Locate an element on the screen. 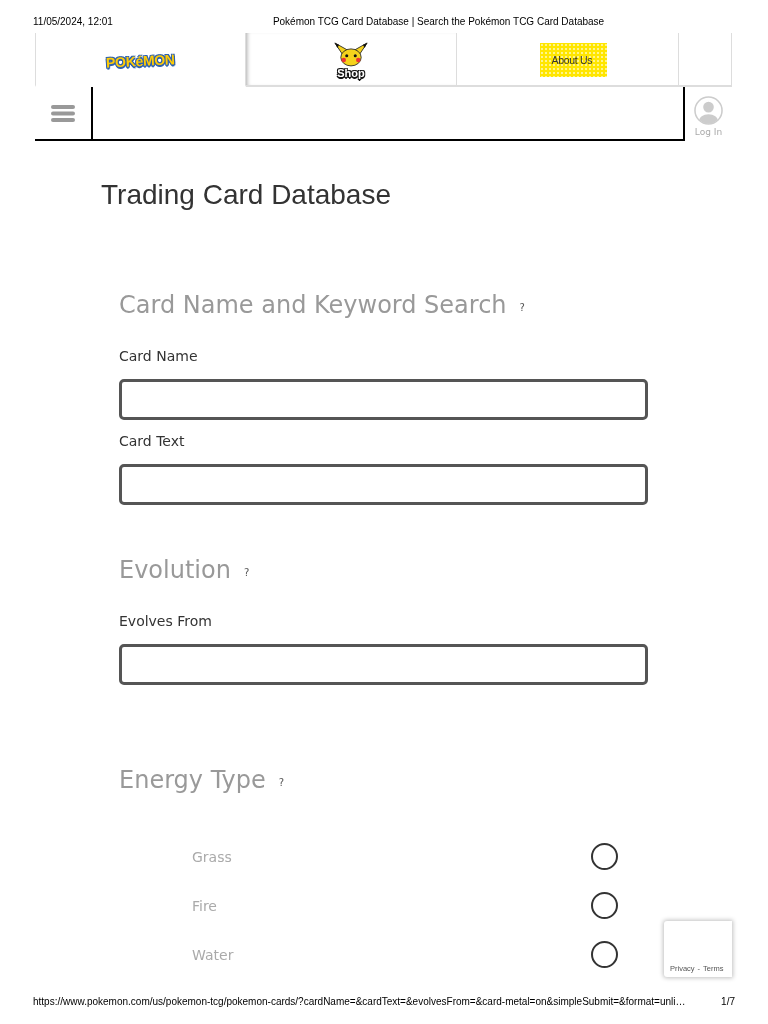 The height and width of the screenshot is (1024, 768). field-label: Evolves From is located at coordinates (165, 621).